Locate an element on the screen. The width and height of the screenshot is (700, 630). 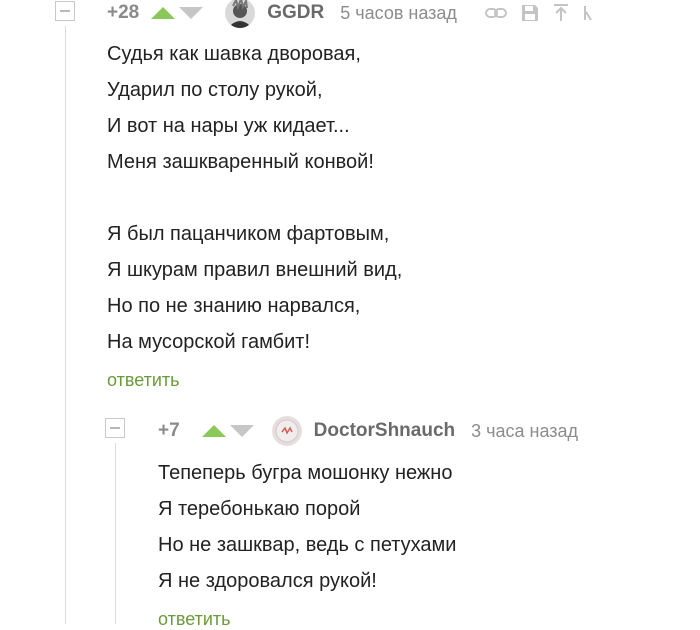
comment-line: Тепеперь бугра мошонку нежно is located at coordinates (305, 473).